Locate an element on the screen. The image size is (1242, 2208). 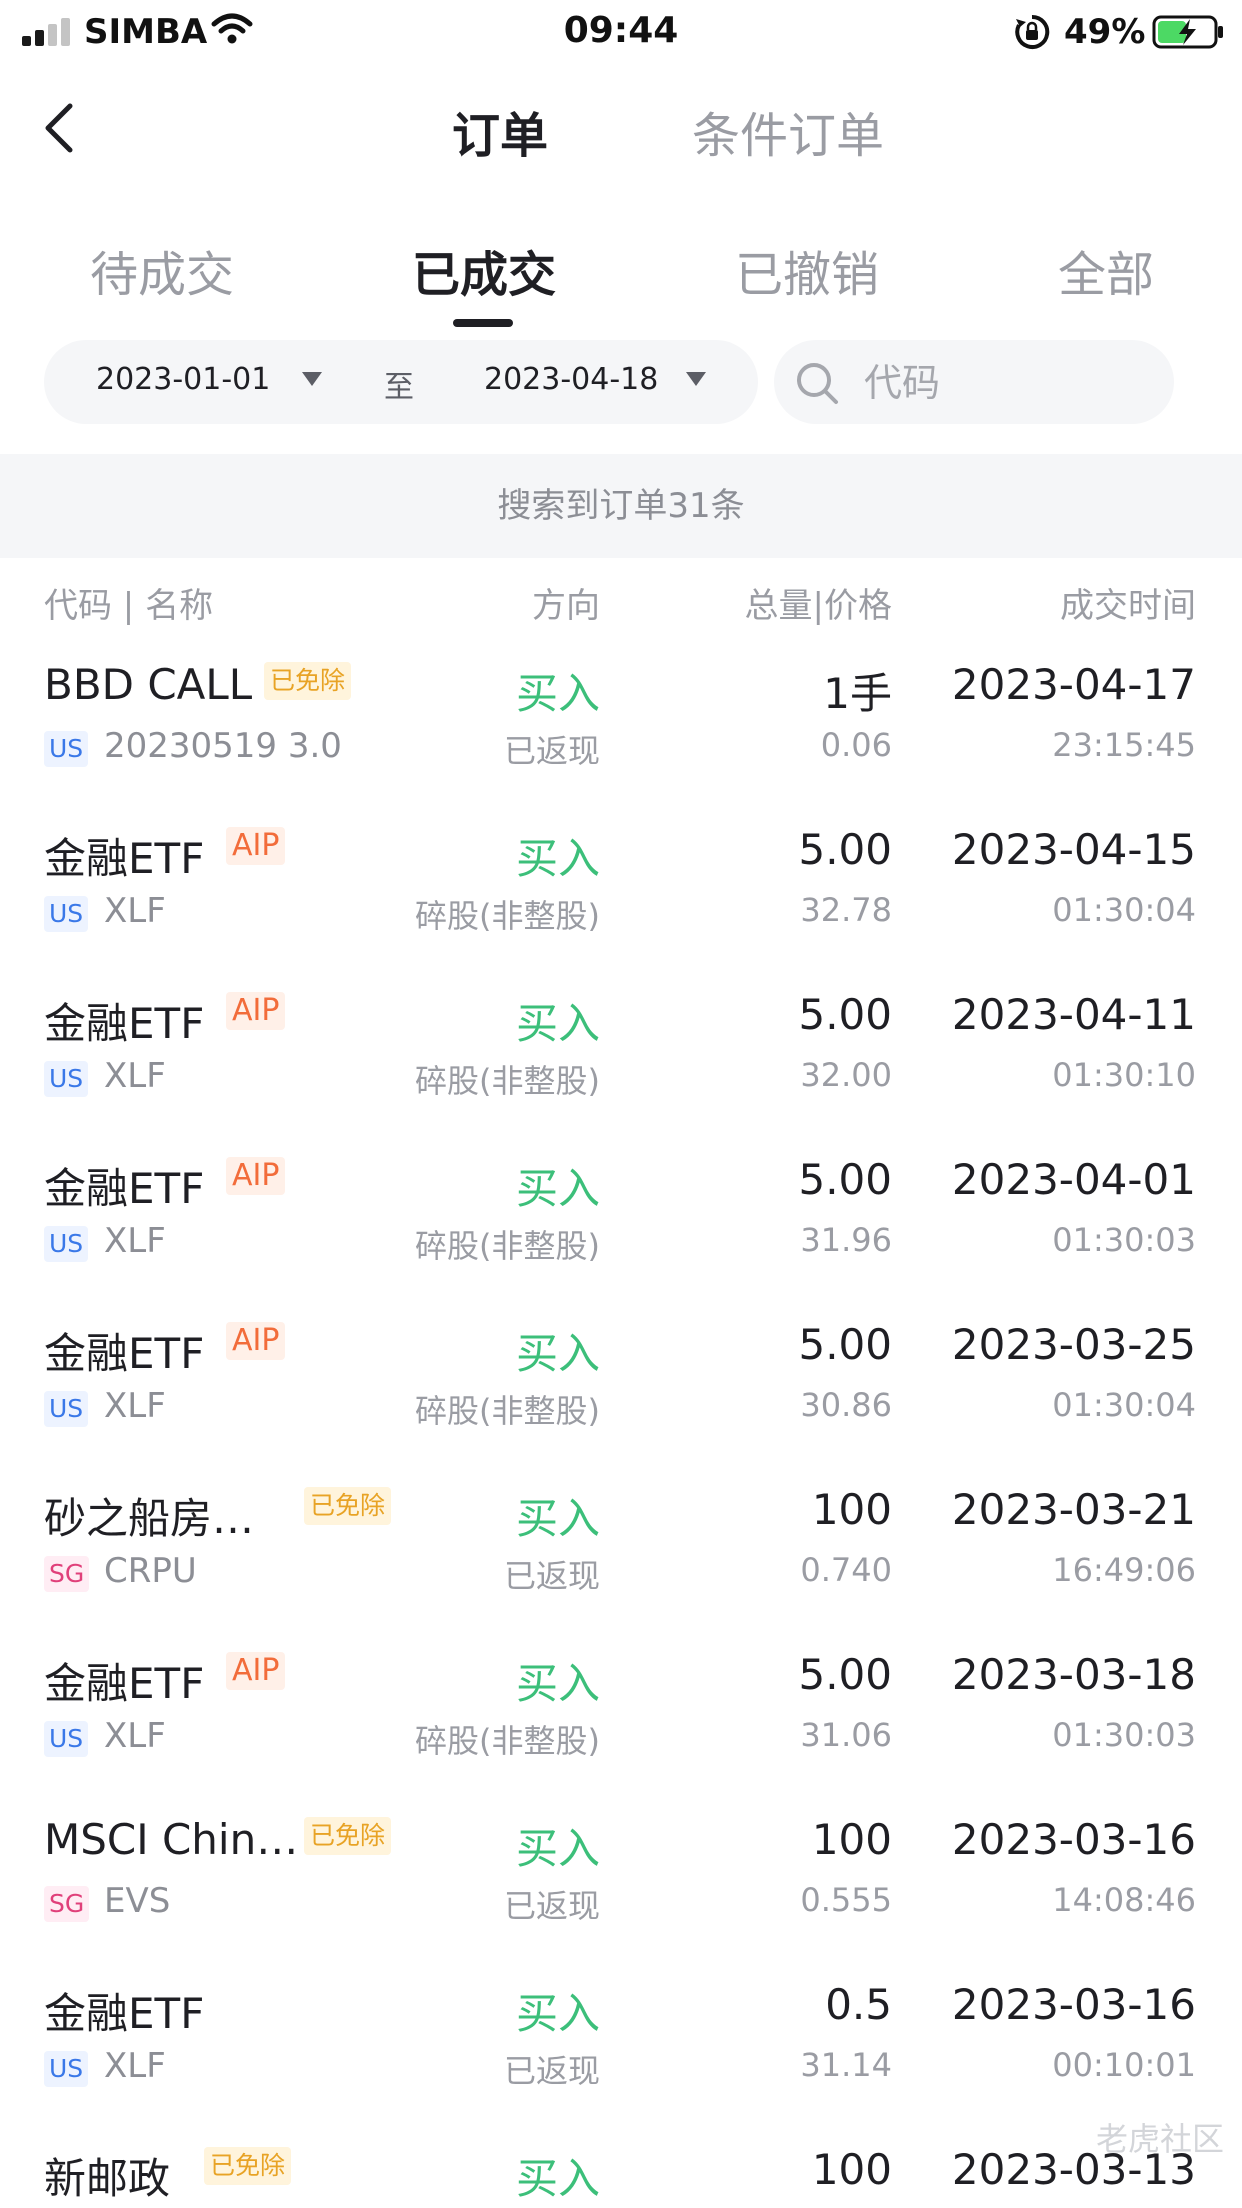
clock: 09:44 is located at coordinates (621, 30).